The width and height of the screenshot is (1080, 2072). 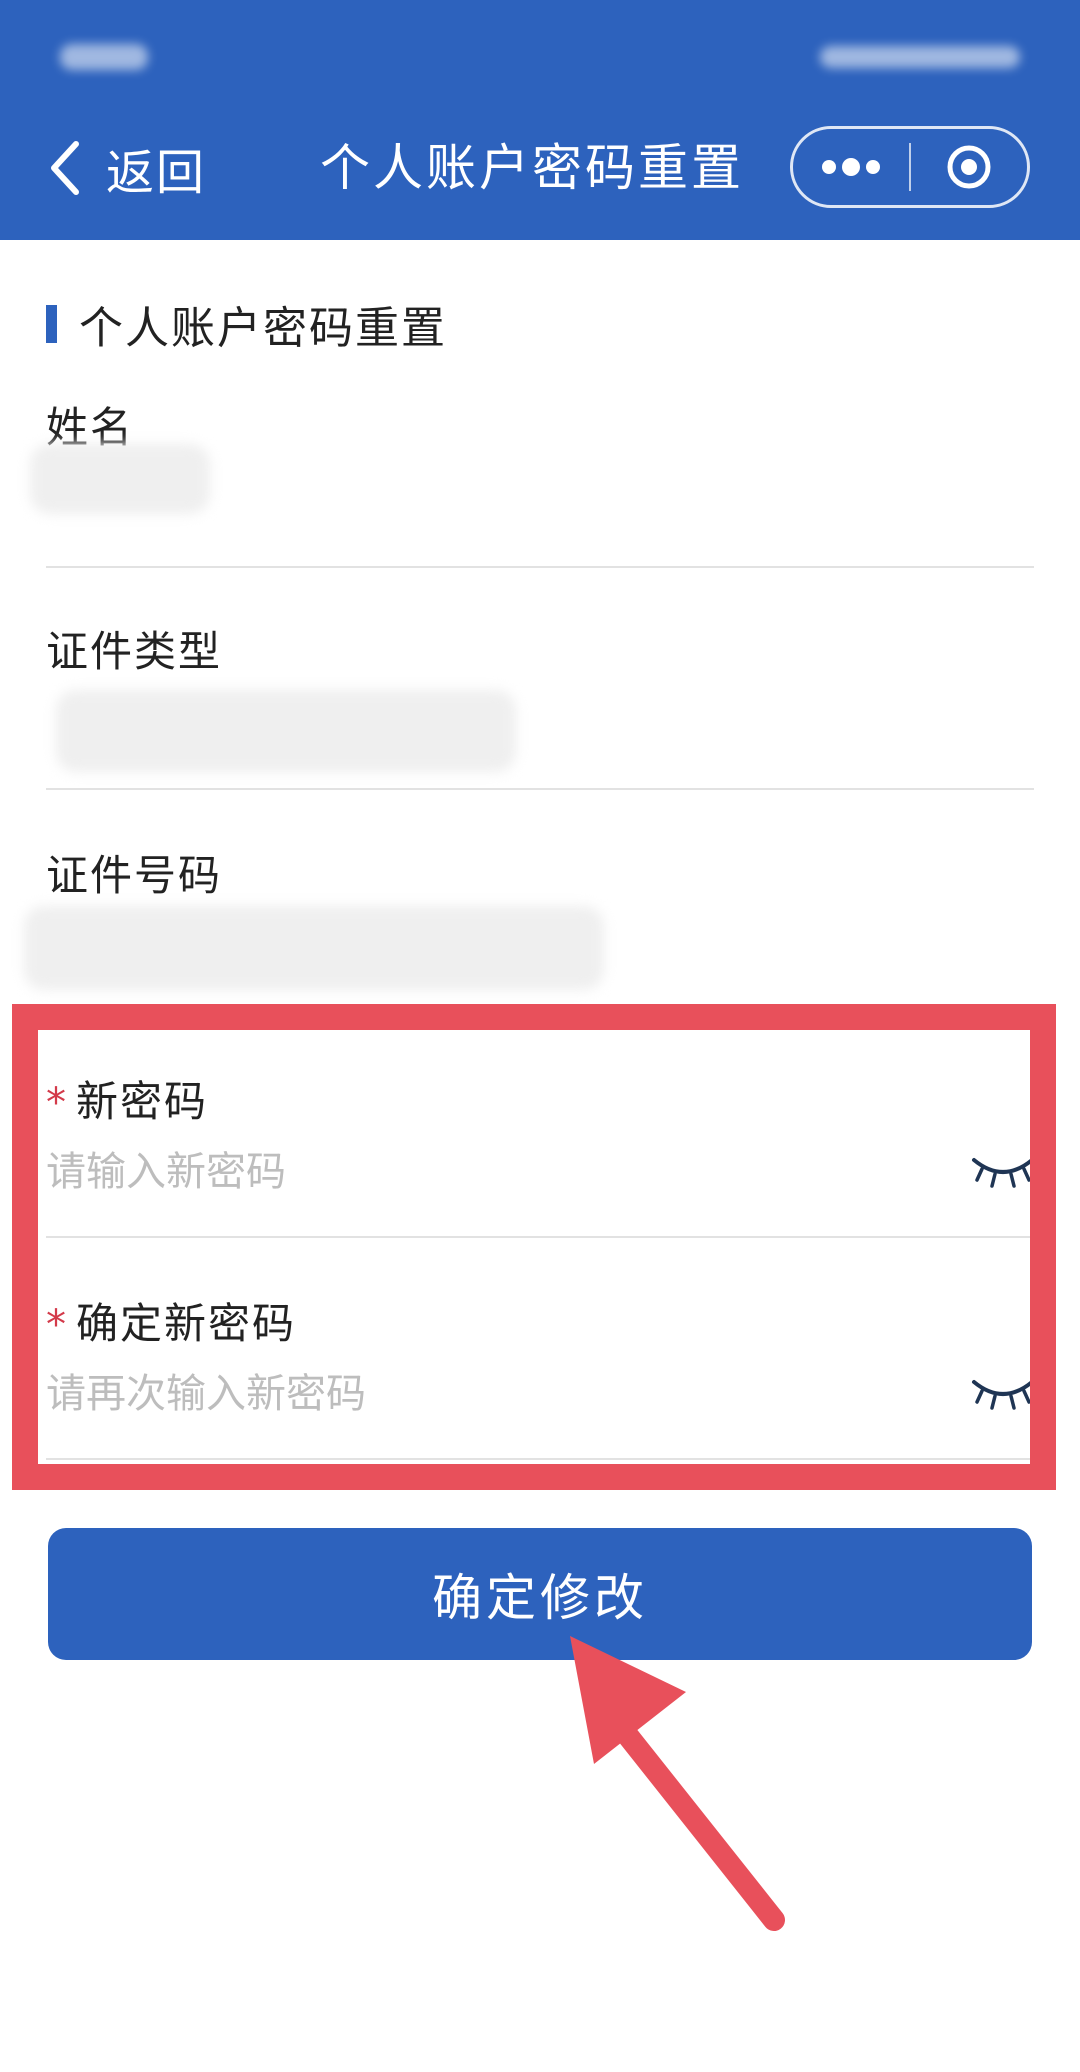 I want to click on id-type-label: 证件类型, so click(x=134, y=651).